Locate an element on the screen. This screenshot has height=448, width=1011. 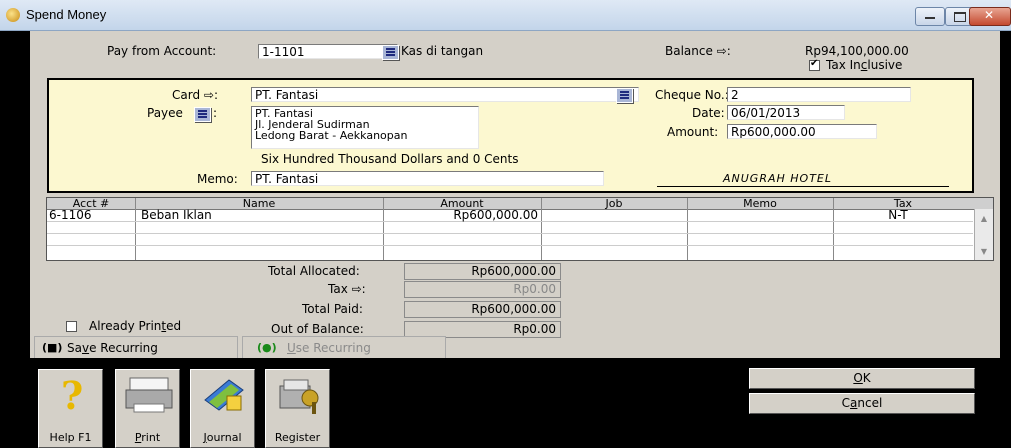
balance-value: Rp94,100,000.00 is located at coordinates (857, 51).